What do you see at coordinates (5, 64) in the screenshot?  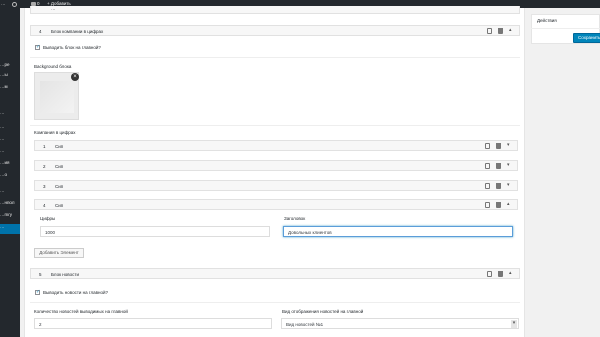 I see `admin-menu-item: …pe` at bounding box center [5, 64].